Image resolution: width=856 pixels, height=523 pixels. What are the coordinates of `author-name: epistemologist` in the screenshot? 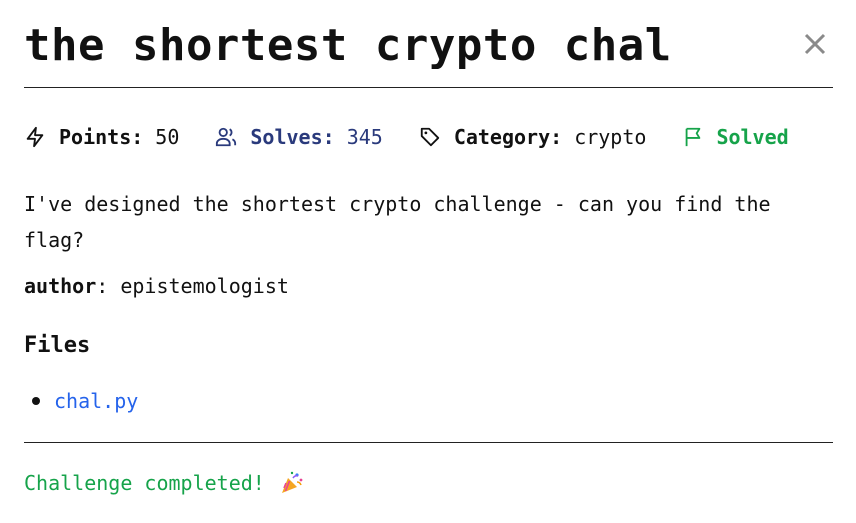 It's located at (204, 286).